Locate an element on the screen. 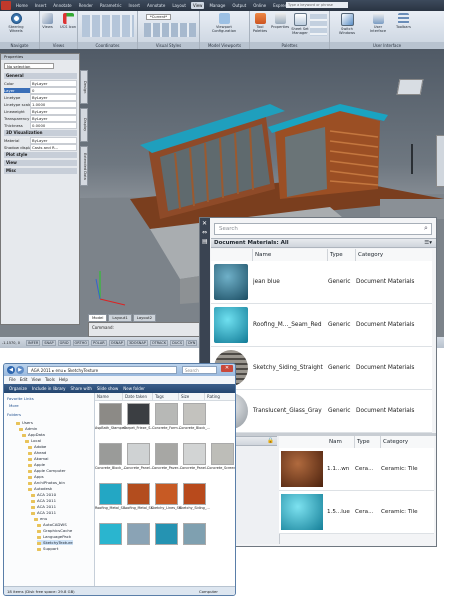 This screenshot has width=450, height=600. tree-folder: LanguagePack is located at coordinates (54, 536).